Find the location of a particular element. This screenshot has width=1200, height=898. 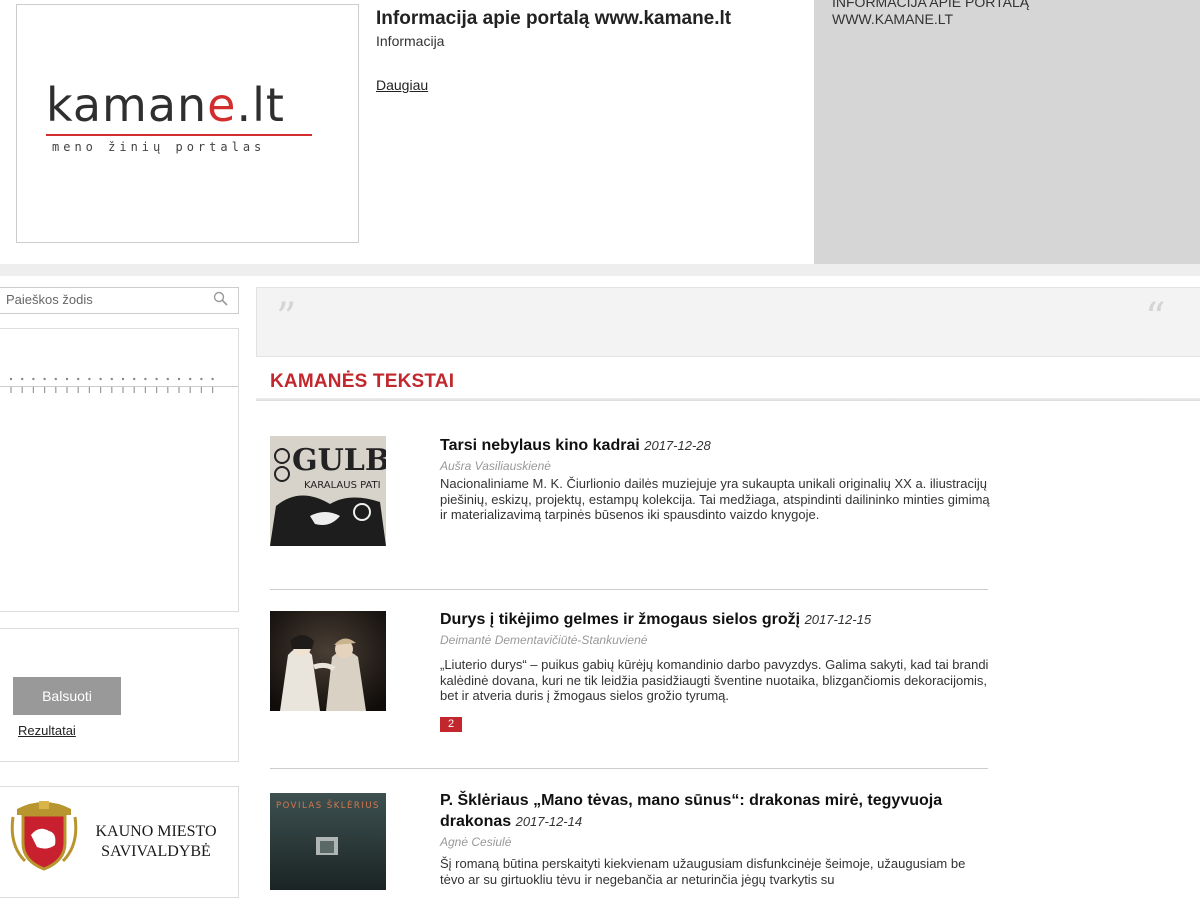

article-author: Deimantė Dementavičiūtė-Stankuvienė is located at coordinates (544, 640).